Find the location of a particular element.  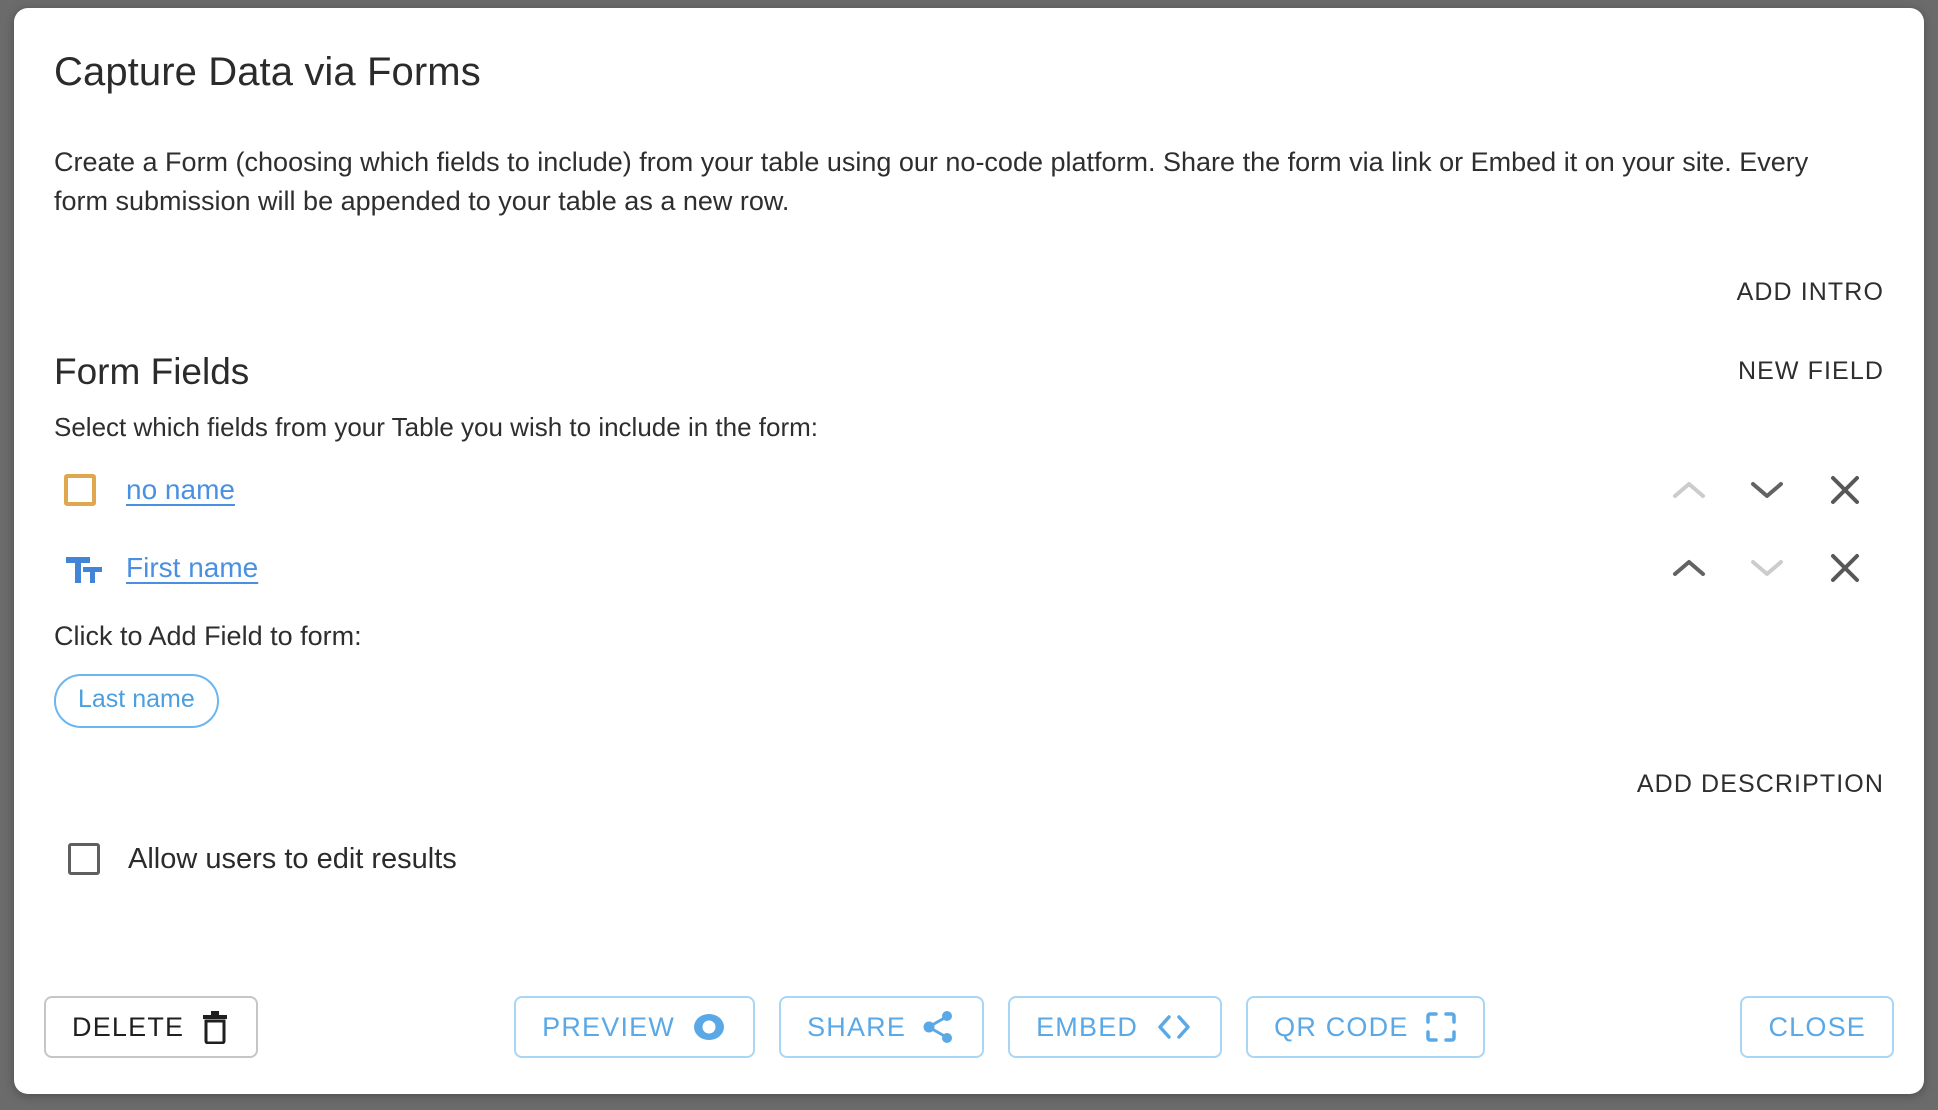

preview-button: PREVIEW is located at coordinates (635, 1027).